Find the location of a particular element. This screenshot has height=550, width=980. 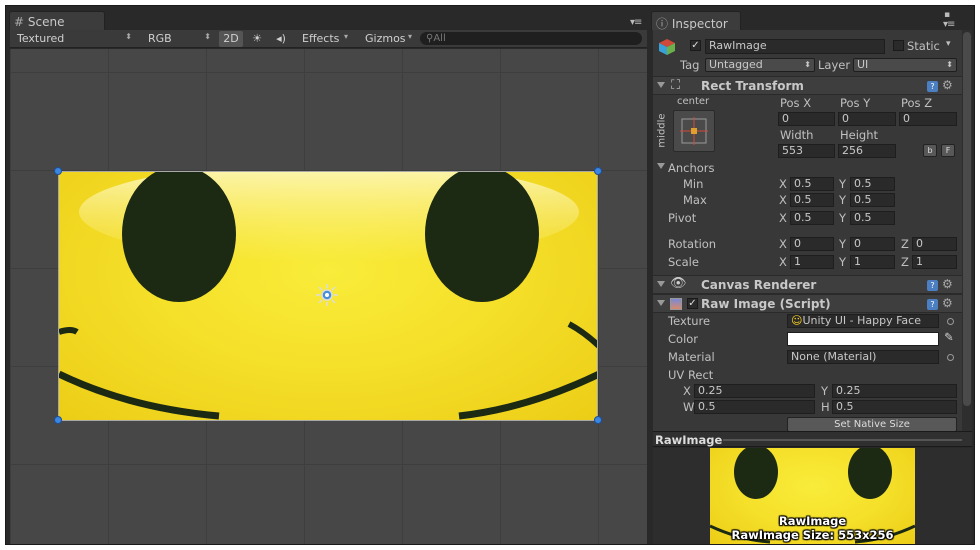

preview-name-text: RawImage is located at coordinates (812, 521).